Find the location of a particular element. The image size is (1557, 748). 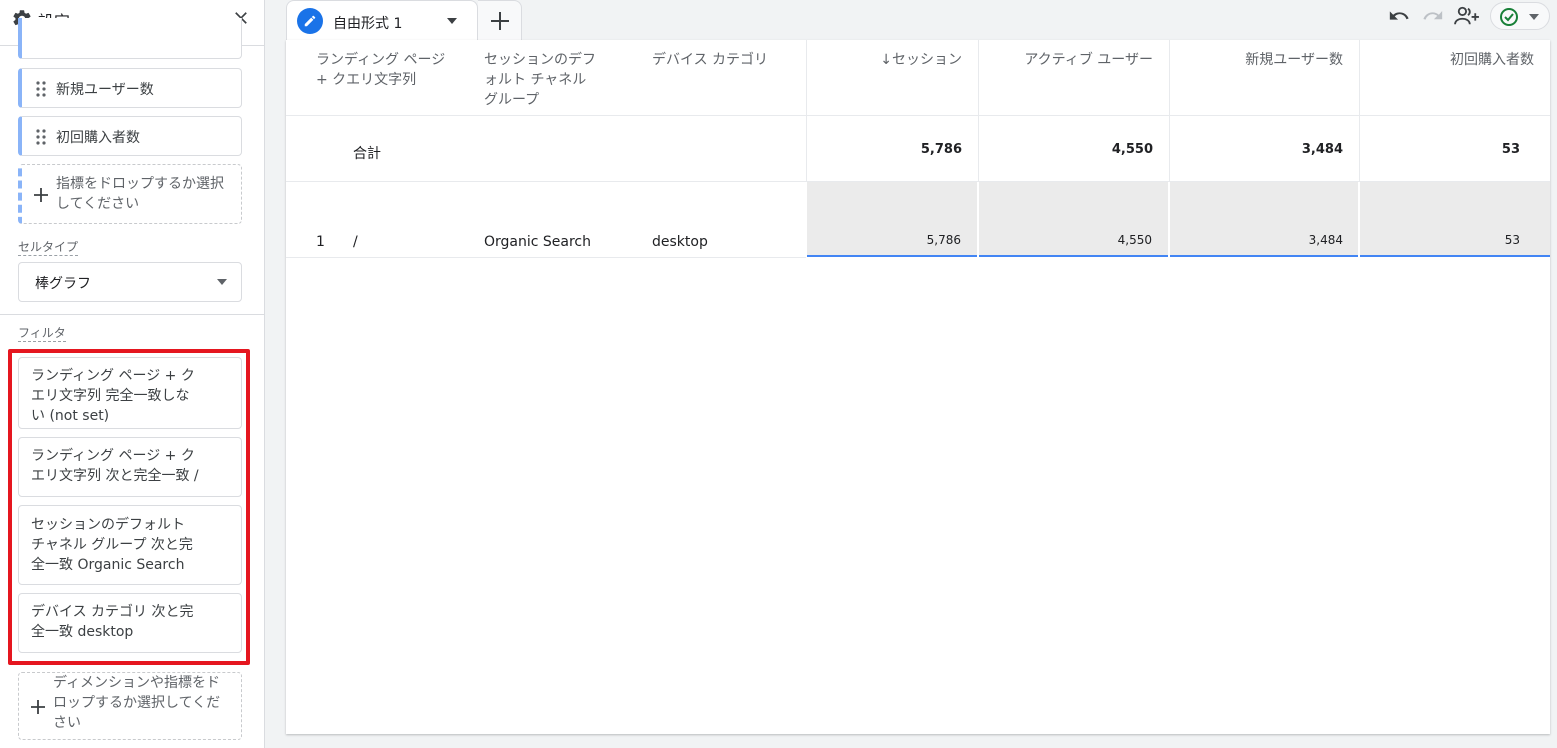

header-text-line: デバイス カテゴリ is located at coordinates (710, 60).